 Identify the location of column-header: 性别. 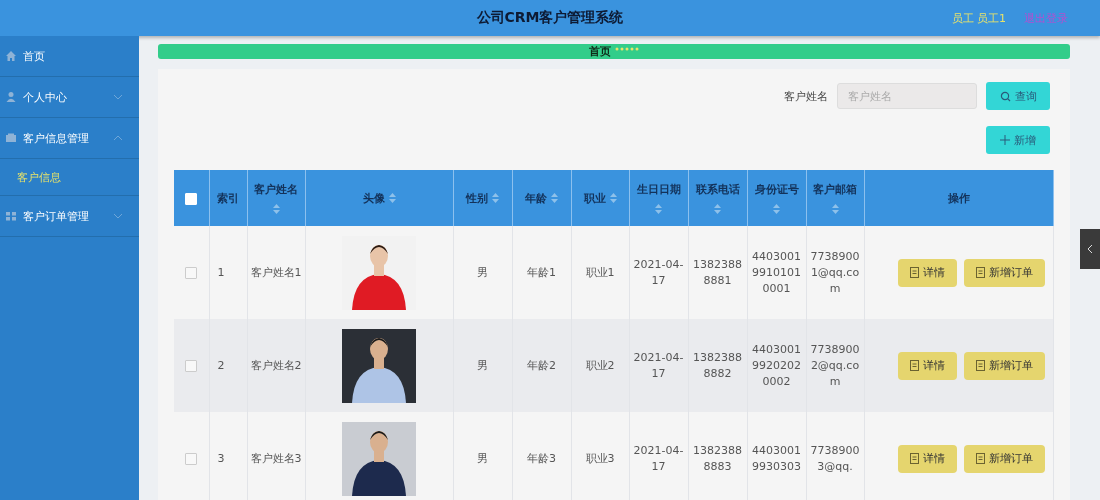
(482, 198).